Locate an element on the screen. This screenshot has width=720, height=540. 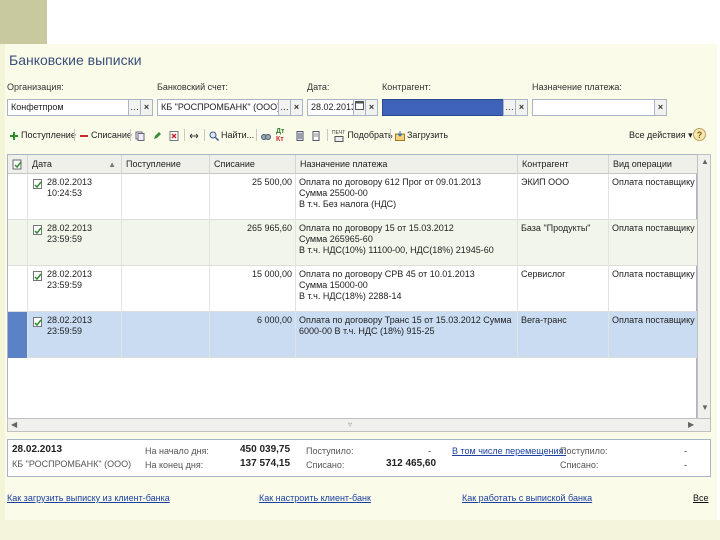
copy-button is located at coordinates (141, 135).